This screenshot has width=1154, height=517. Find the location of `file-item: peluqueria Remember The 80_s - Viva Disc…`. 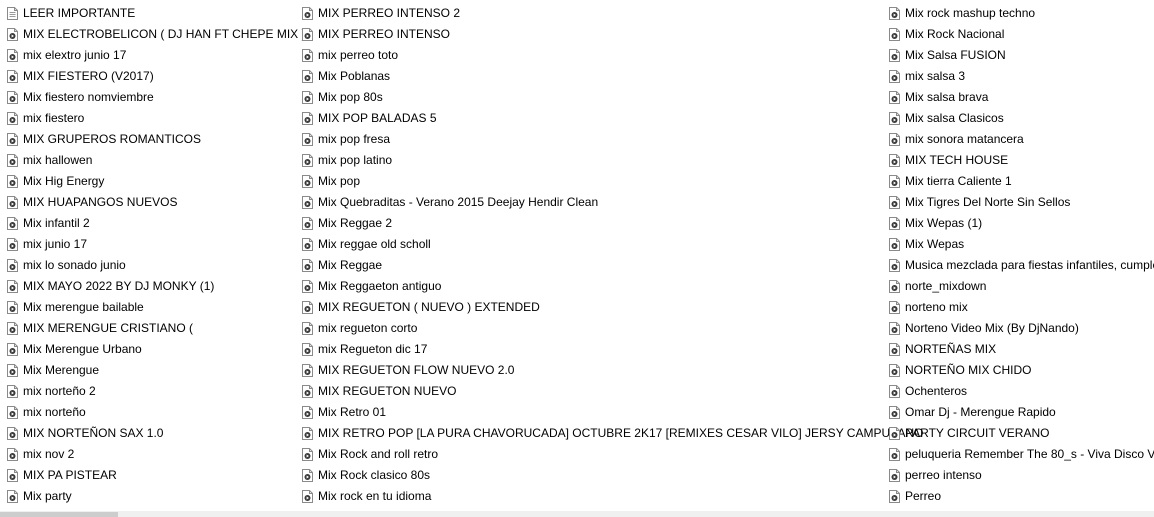

file-item: peluqueria Remember The 80_s - Viva Disc… is located at coordinates (1021, 454).